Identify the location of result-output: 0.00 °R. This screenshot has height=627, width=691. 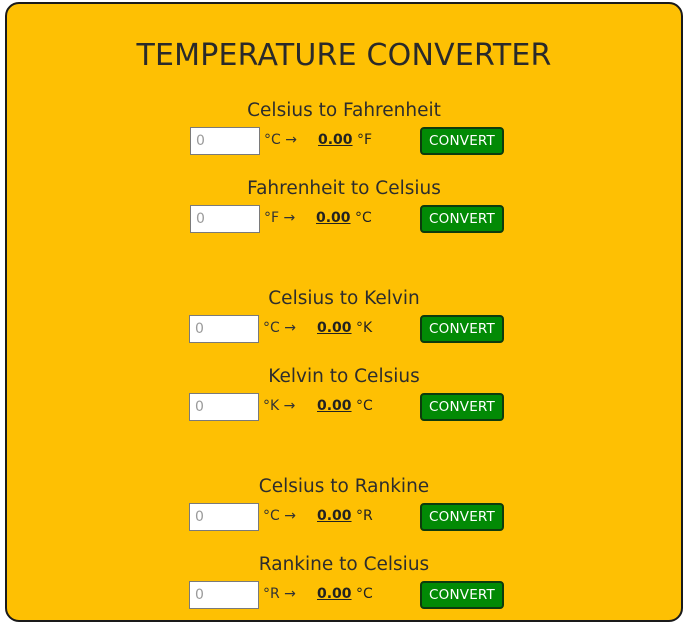
(345, 516).